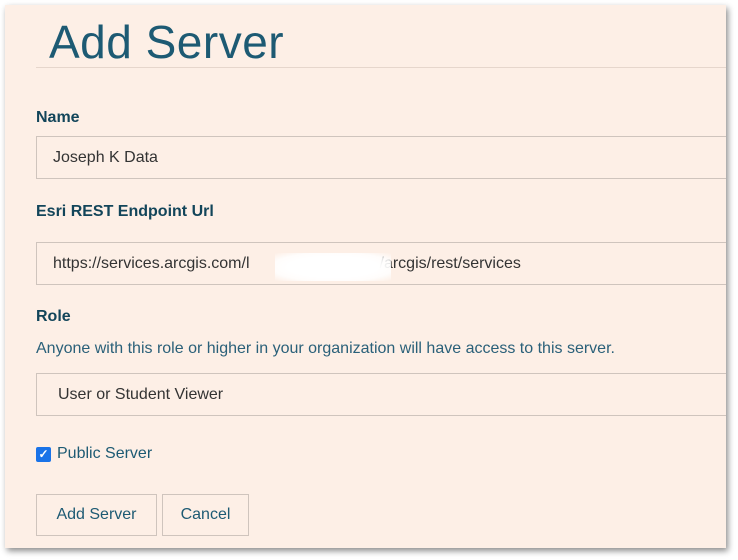 This screenshot has height=560, width=738. What do you see at coordinates (381, 157) in the screenshot?
I see `name-input` at bounding box center [381, 157].